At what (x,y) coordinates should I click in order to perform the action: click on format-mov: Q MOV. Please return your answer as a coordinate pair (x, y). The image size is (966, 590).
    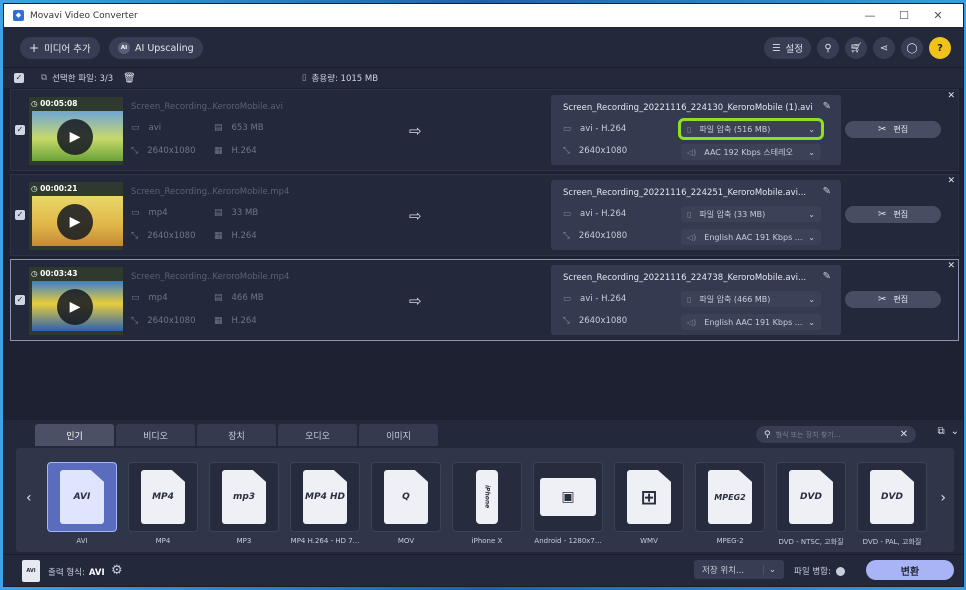
    Looking at the image, I should click on (406, 505).